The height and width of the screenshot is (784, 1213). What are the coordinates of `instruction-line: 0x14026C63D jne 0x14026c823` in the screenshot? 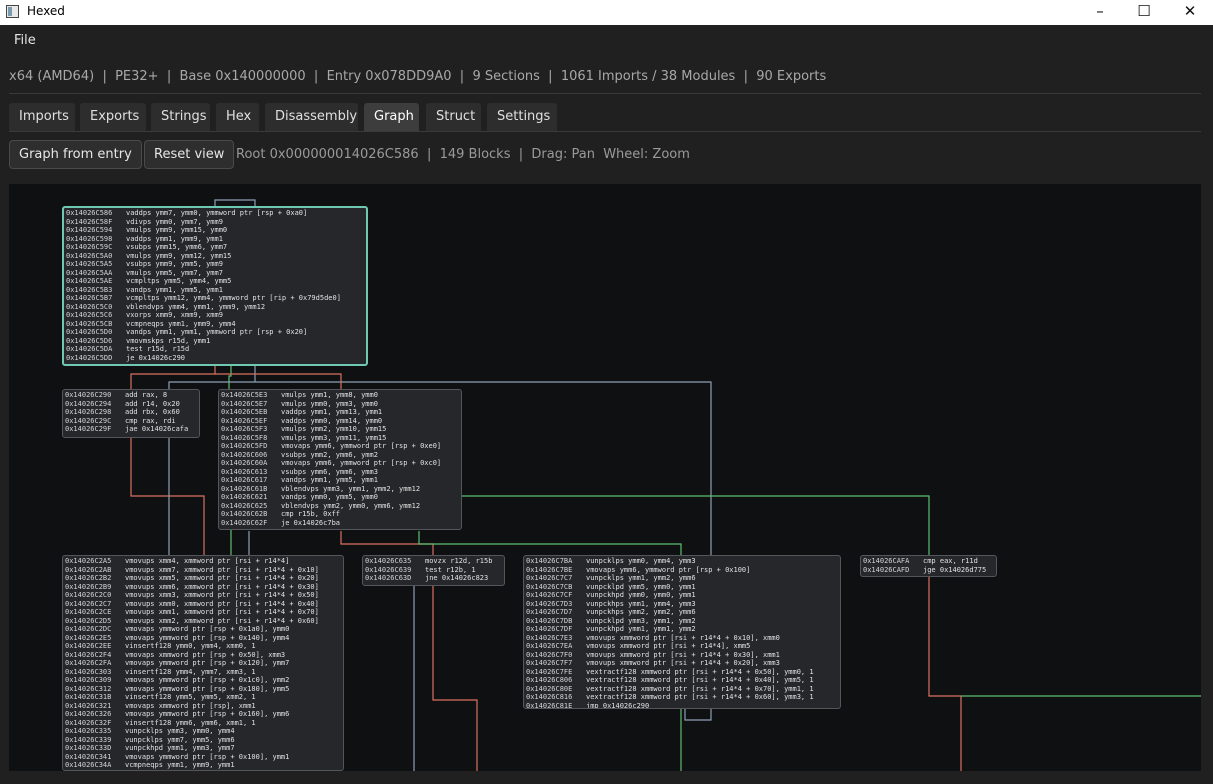 It's located at (433, 578).